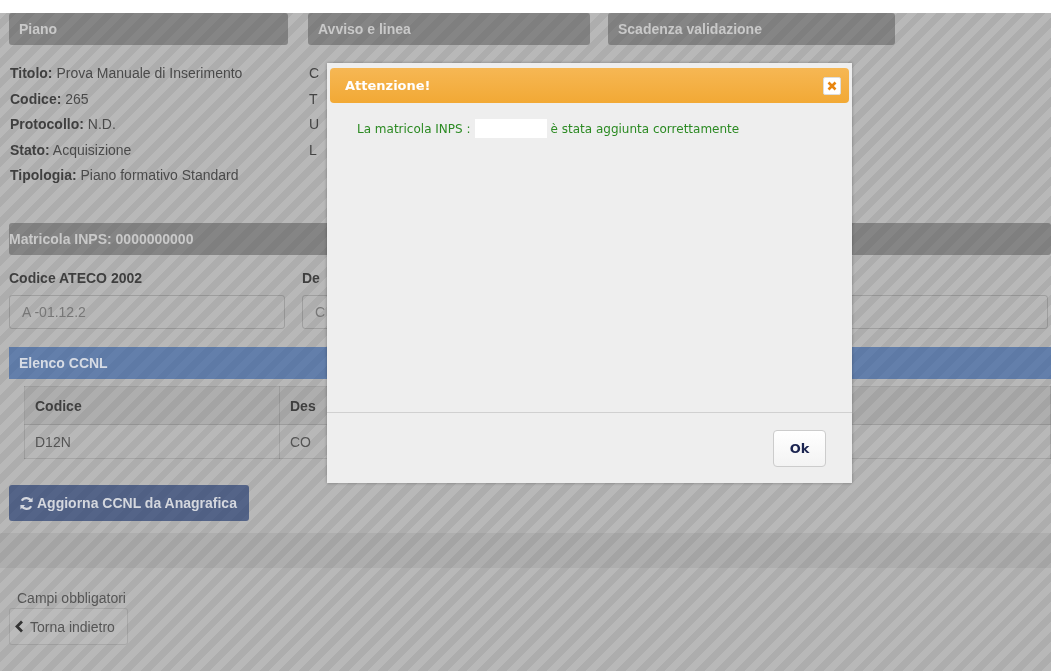 The image size is (1051, 671). Describe the element at coordinates (313, 98) in the screenshot. I see `detail-fragment: T` at that location.